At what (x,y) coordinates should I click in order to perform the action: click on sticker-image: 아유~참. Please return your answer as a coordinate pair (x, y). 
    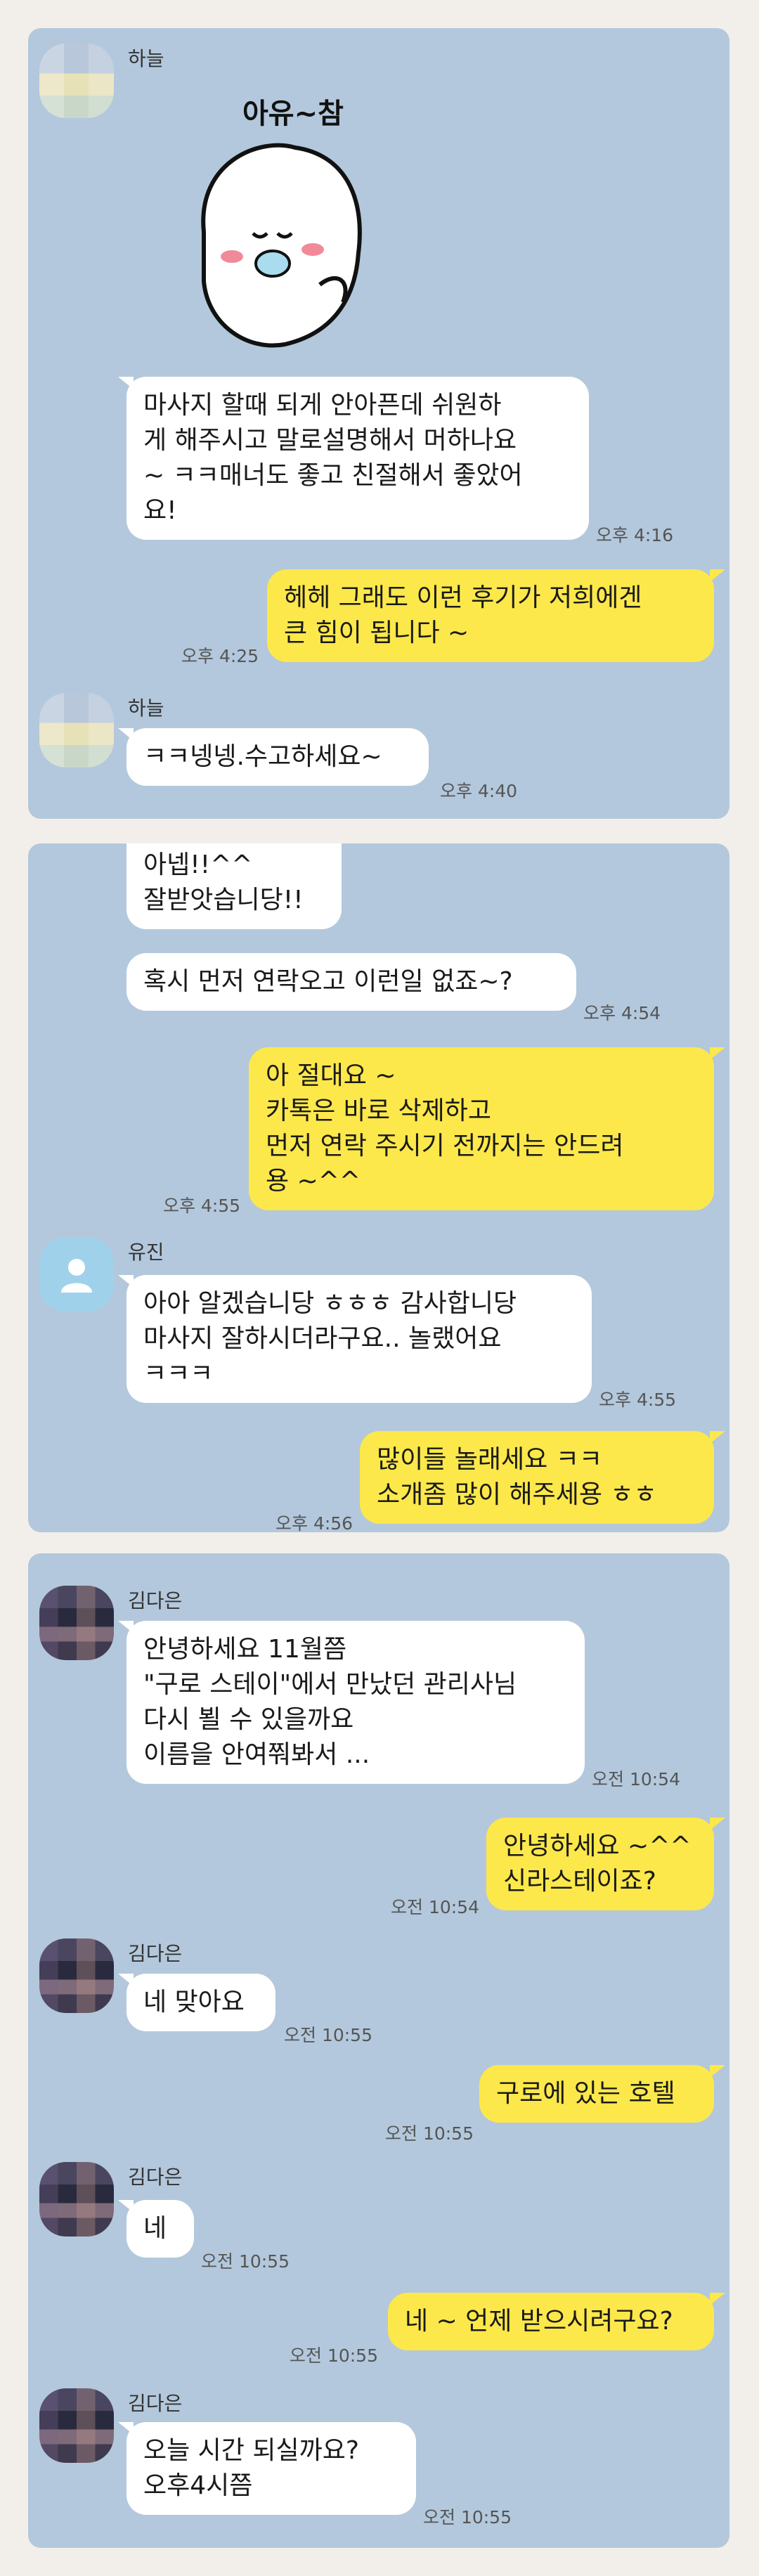
    Looking at the image, I should click on (274, 214).